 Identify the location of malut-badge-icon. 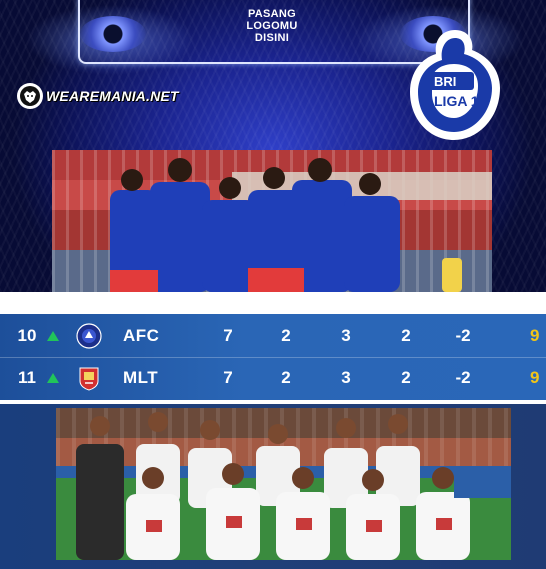
(89, 379).